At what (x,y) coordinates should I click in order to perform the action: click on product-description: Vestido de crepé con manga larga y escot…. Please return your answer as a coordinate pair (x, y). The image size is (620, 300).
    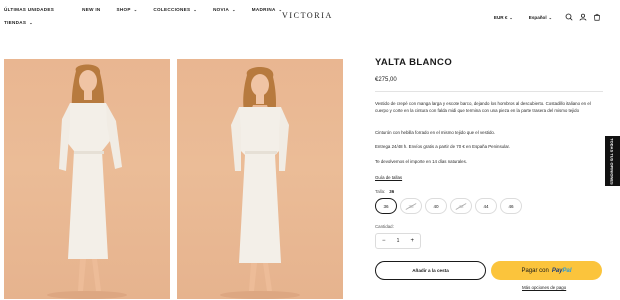
    Looking at the image, I should click on (483, 107).